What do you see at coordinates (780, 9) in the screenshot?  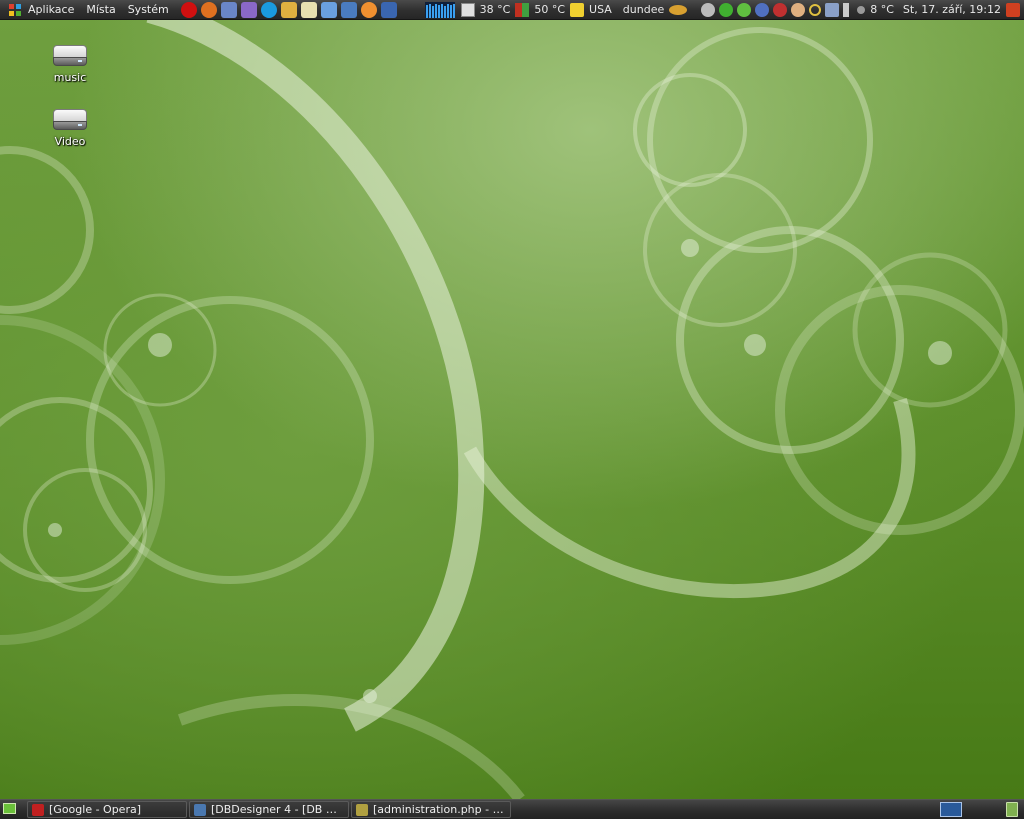 I see `update-icon` at bounding box center [780, 9].